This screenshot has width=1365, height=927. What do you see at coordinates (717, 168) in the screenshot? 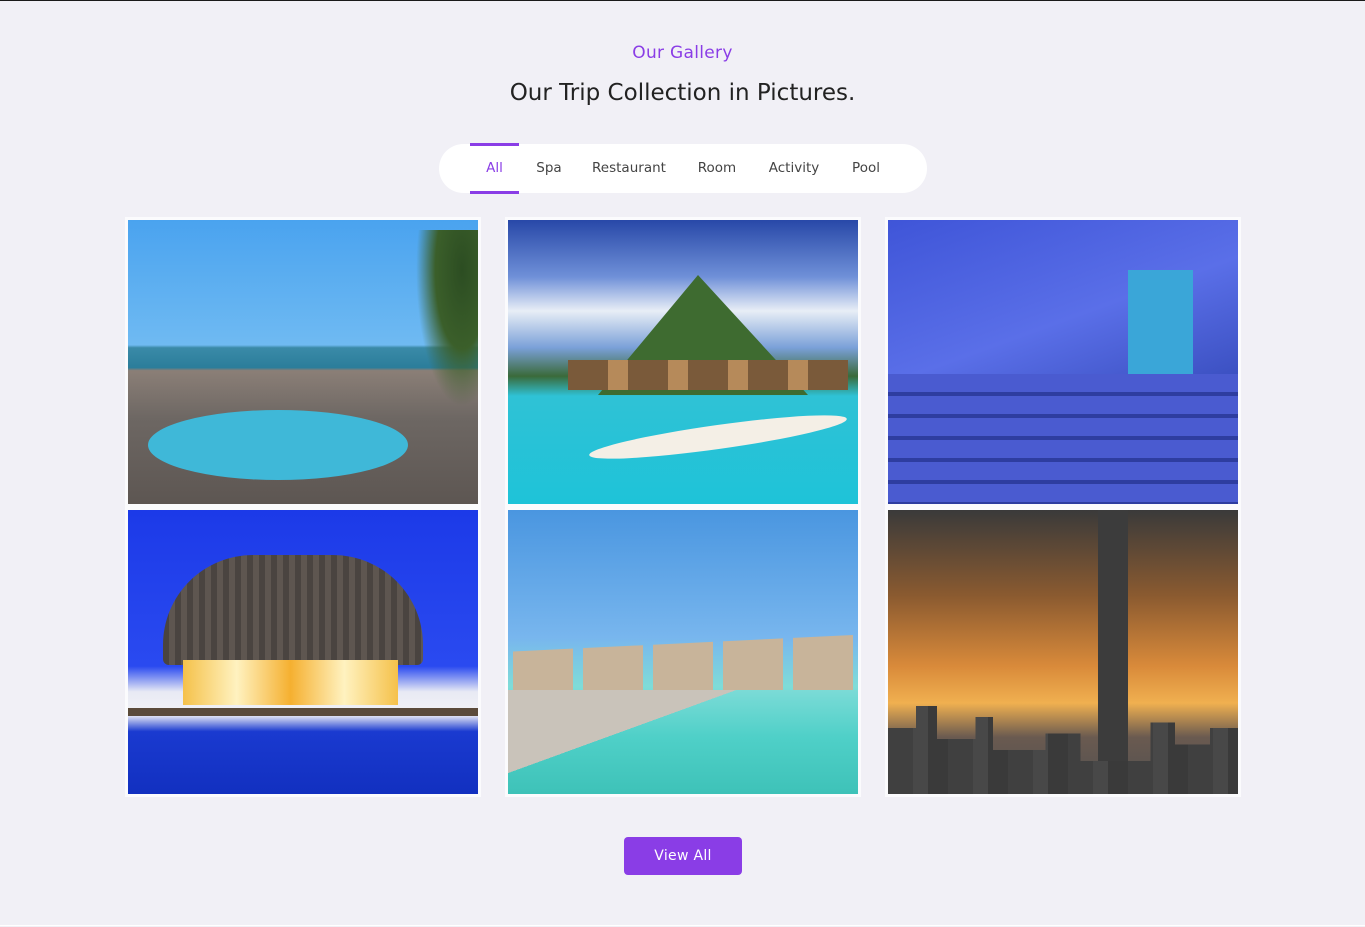
I see `tab-room: Room` at bounding box center [717, 168].